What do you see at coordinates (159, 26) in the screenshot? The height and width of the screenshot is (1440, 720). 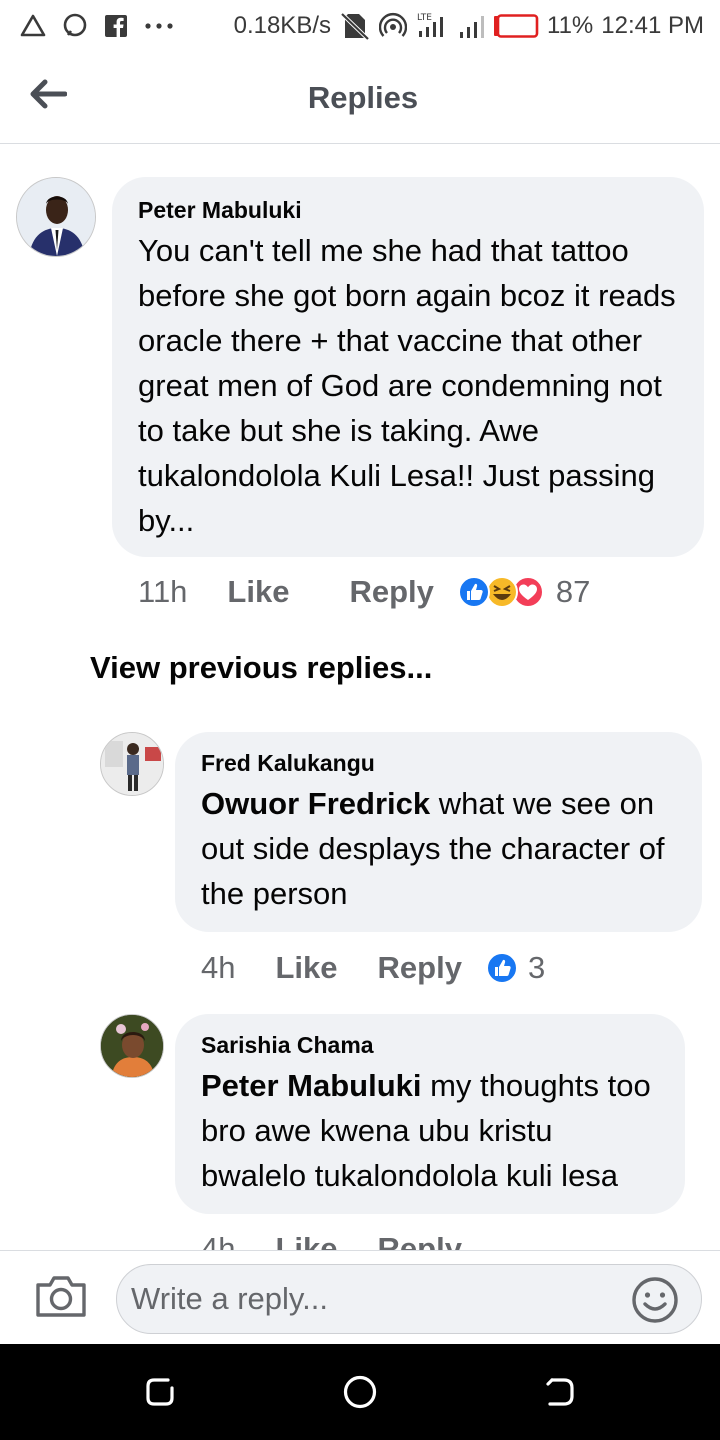 I see `more-notifications-icon` at bounding box center [159, 26].